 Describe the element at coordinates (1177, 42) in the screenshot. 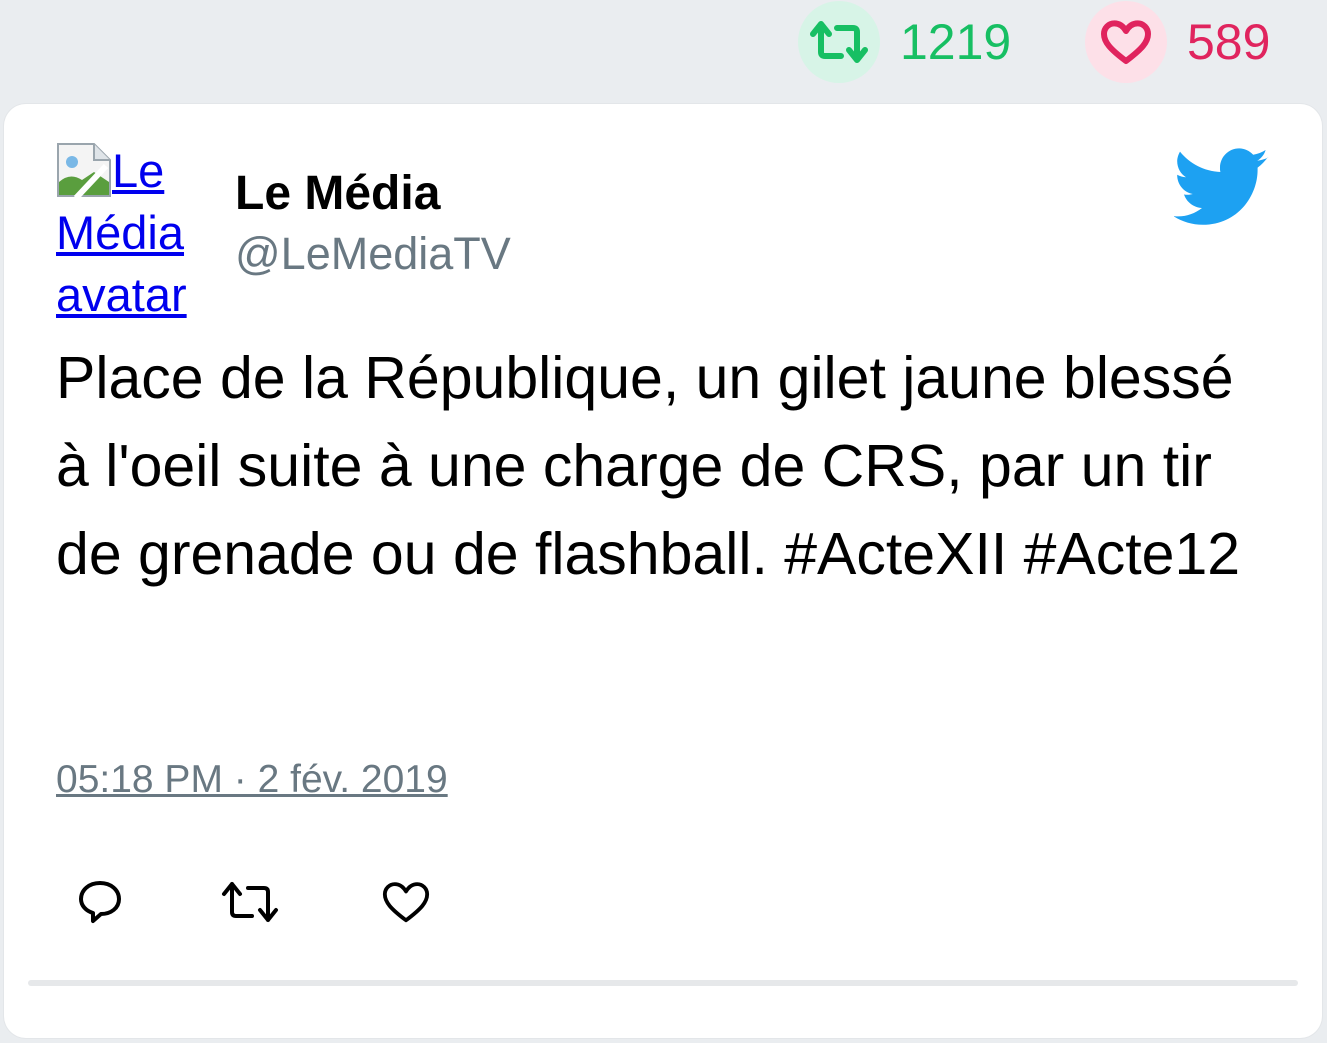

I see `like-stat: 589` at that location.